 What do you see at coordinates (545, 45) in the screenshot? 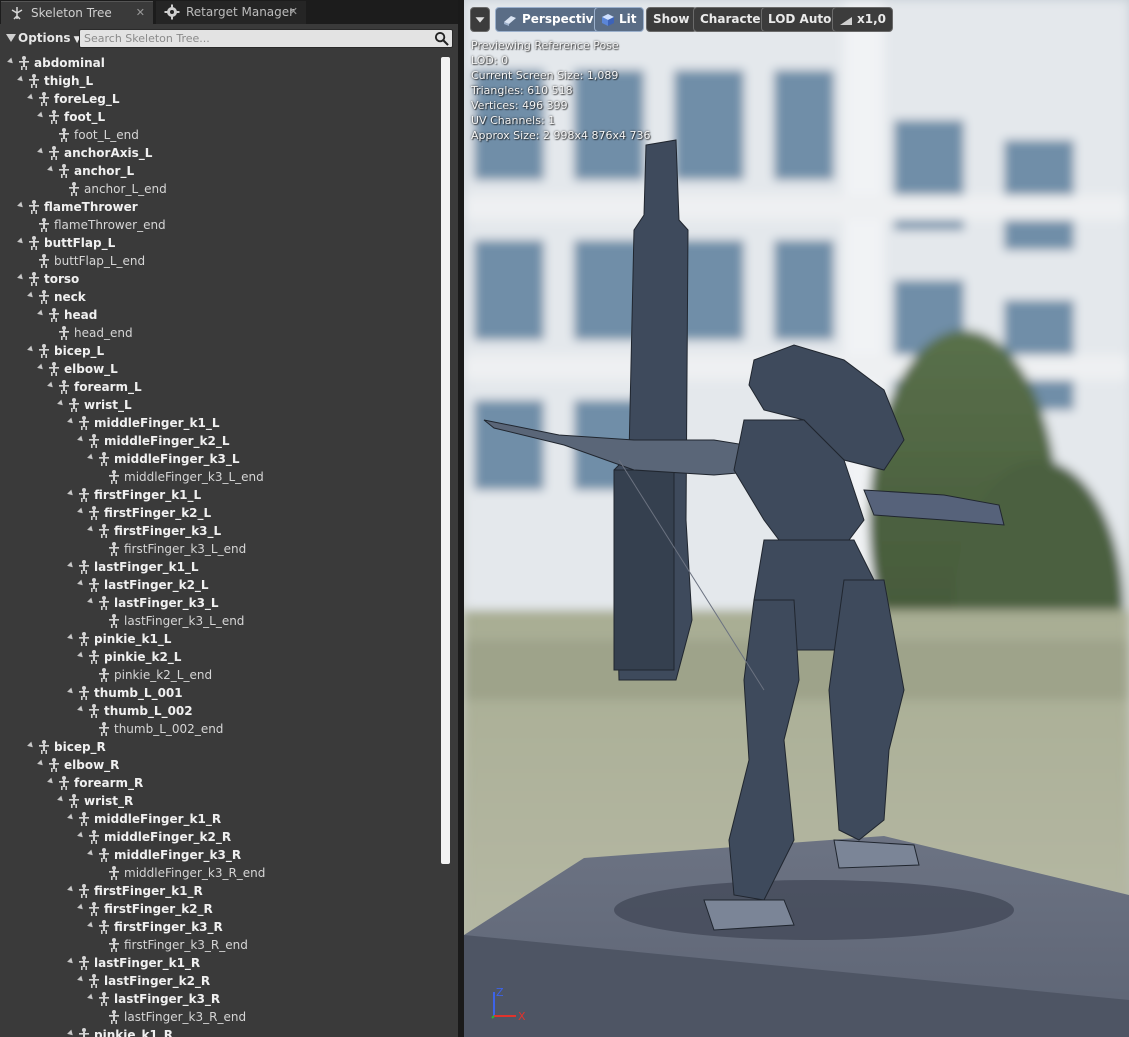
I see `stat-line: Previewing Reference Pose` at bounding box center [545, 45].